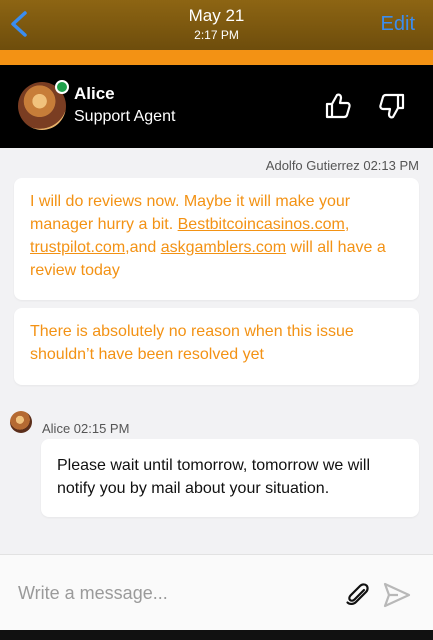 The image size is (433, 640). What do you see at coordinates (358, 595) in the screenshot?
I see `paperclip-icon` at bounding box center [358, 595].